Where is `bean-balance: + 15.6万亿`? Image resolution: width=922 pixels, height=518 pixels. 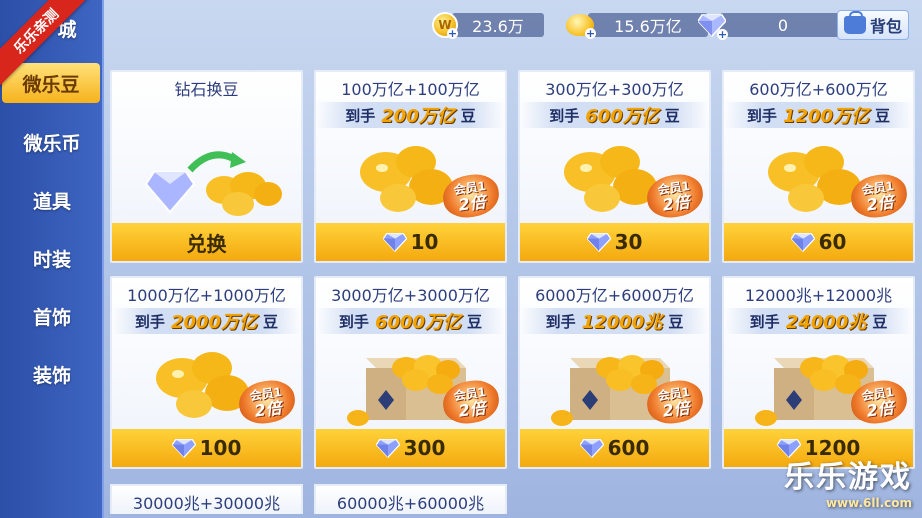 bean-balance: + 15.6万亿 is located at coordinates (637, 25).